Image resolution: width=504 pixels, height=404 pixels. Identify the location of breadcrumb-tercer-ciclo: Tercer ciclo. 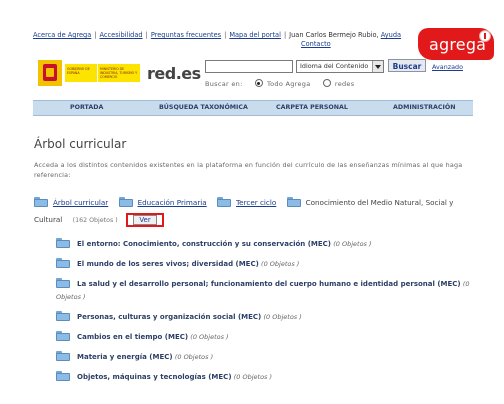
(256, 202).